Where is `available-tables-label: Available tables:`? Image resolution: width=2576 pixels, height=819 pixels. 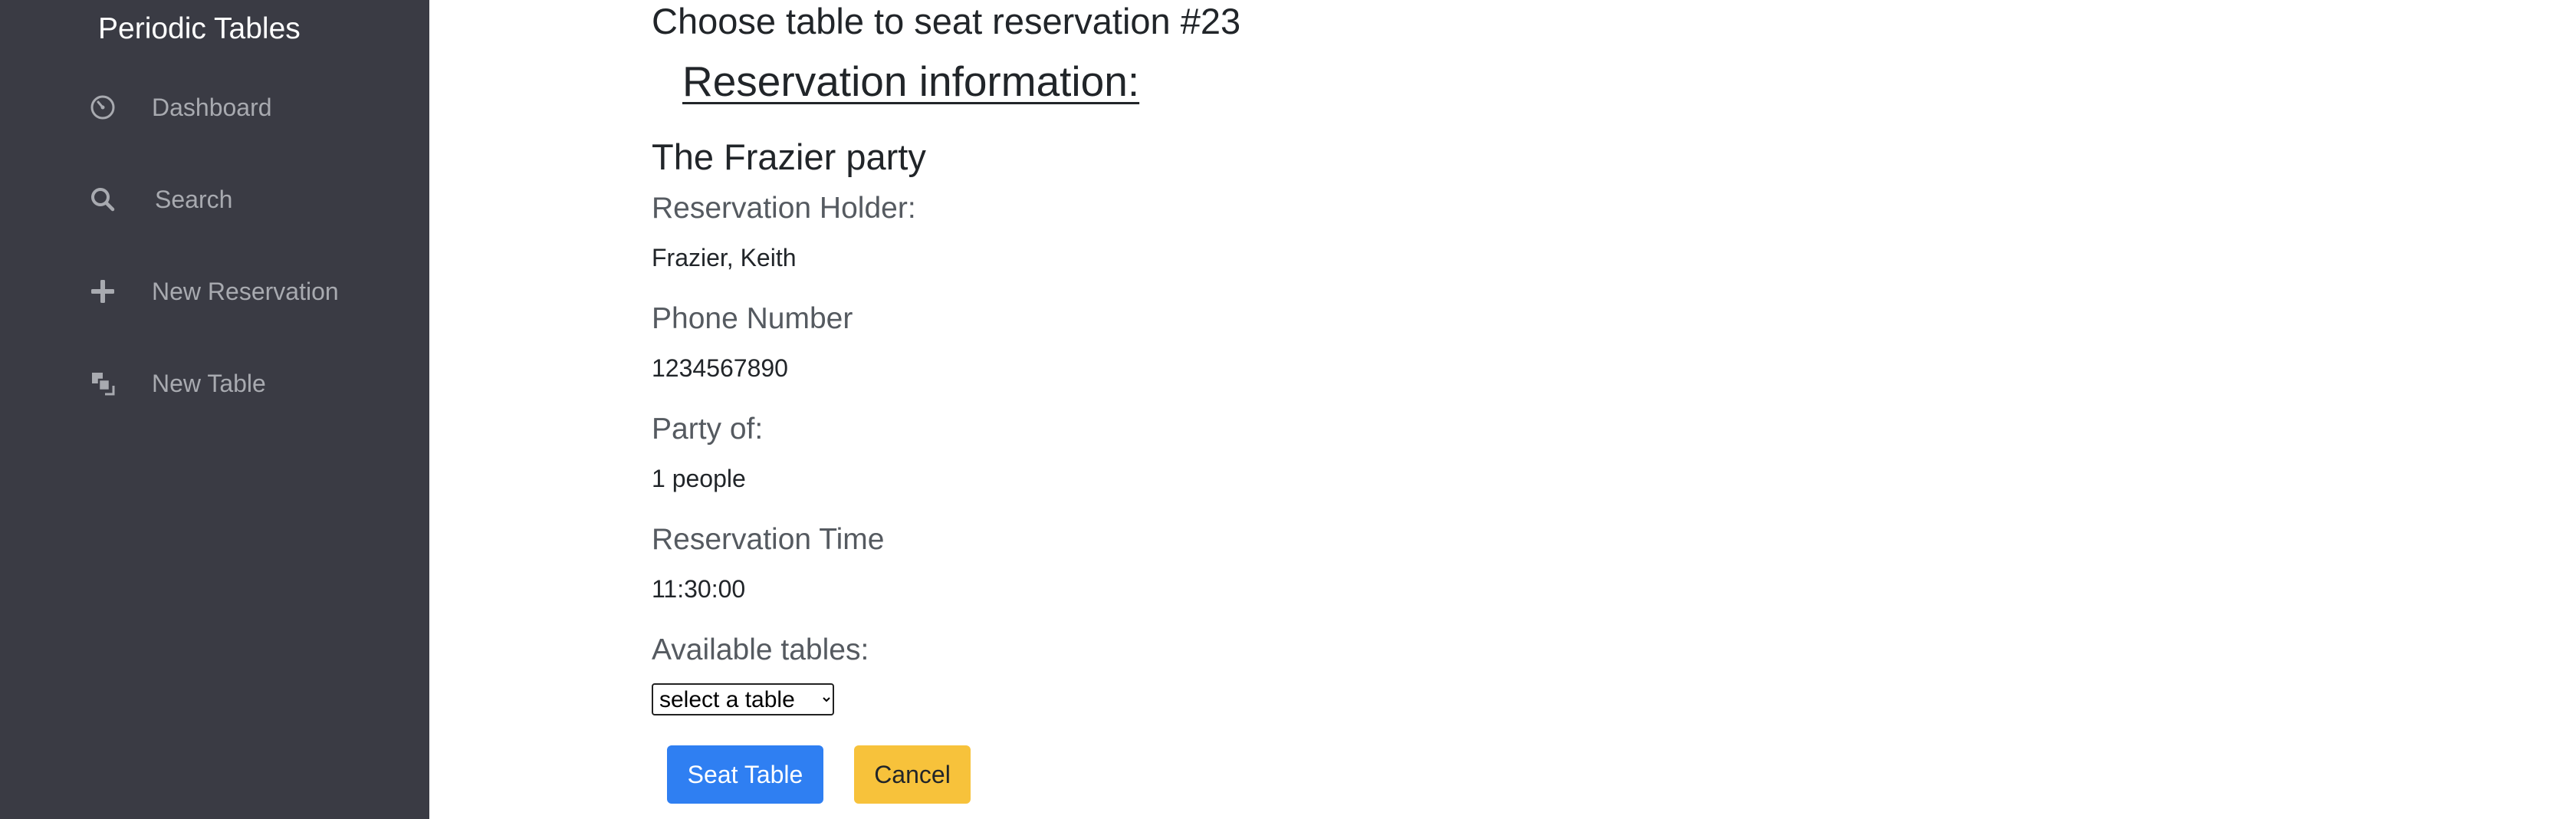 available-tables-label: Available tables: is located at coordinates (761, 649).